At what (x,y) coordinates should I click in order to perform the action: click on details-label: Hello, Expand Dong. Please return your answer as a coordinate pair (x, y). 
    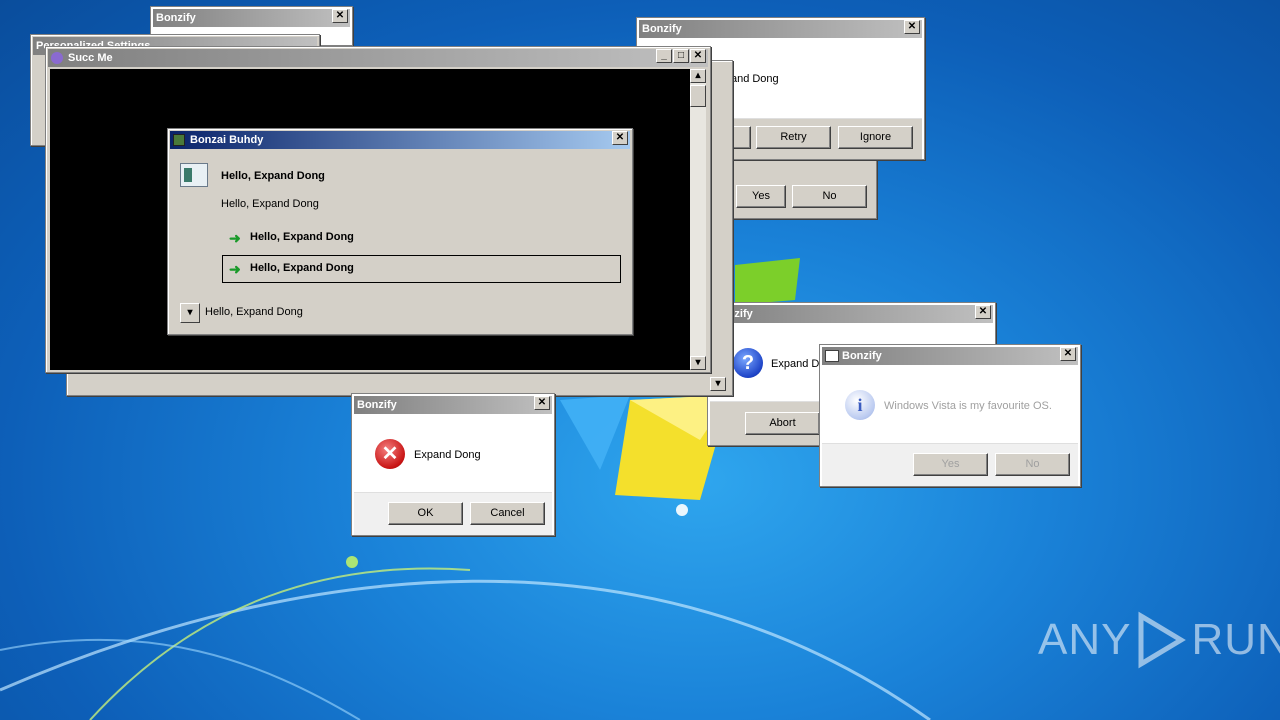
    Looking at the image, I should click on (254, 312).